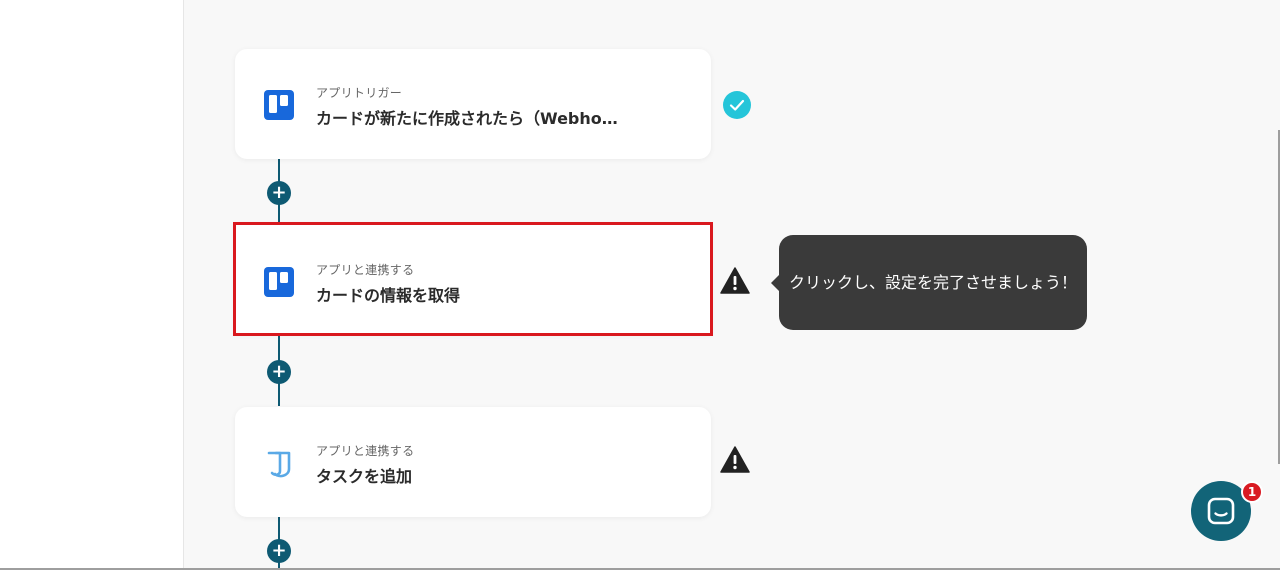 This screenshot has width=1280, height=570. What do you see at coordinates (737, 105) in the screenshot?
I see `check-circle-icon` at bounding box center [737, 105].